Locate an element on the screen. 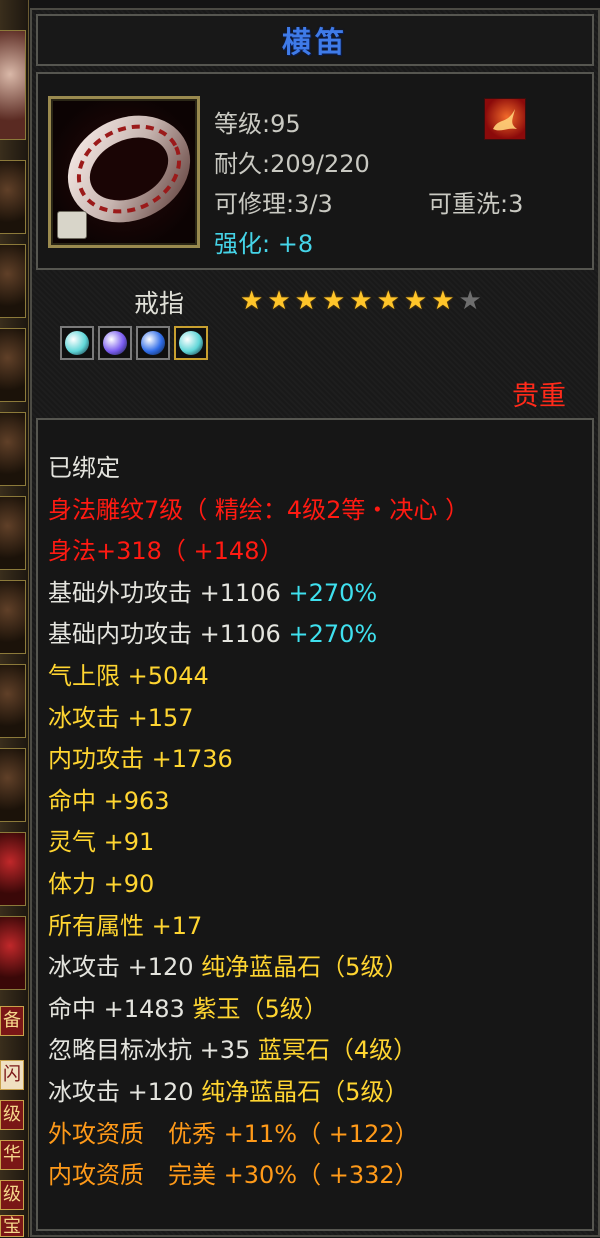 The image size is (600, 1238). item-info-panel: 等级:95 耐久:209/220 可修理:3/3 可重洗:3 强化: +8 is located at coordinates (315, 171).